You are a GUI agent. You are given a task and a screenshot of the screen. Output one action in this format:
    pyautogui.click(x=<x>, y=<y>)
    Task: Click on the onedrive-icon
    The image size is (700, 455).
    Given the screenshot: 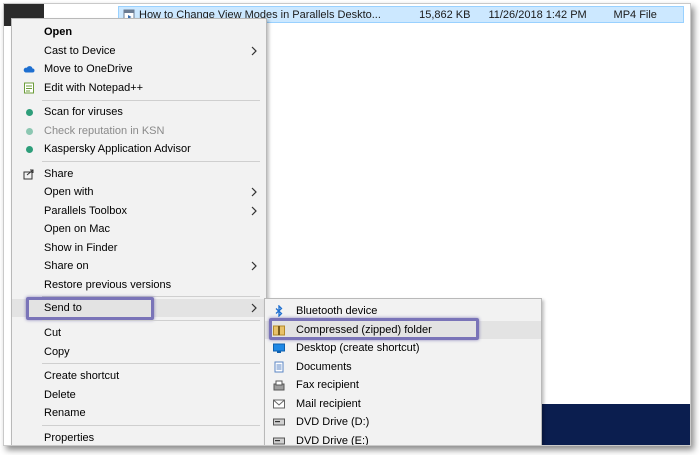 What is the action you would take?
    pyautogui.click(x=29, y=69)
    